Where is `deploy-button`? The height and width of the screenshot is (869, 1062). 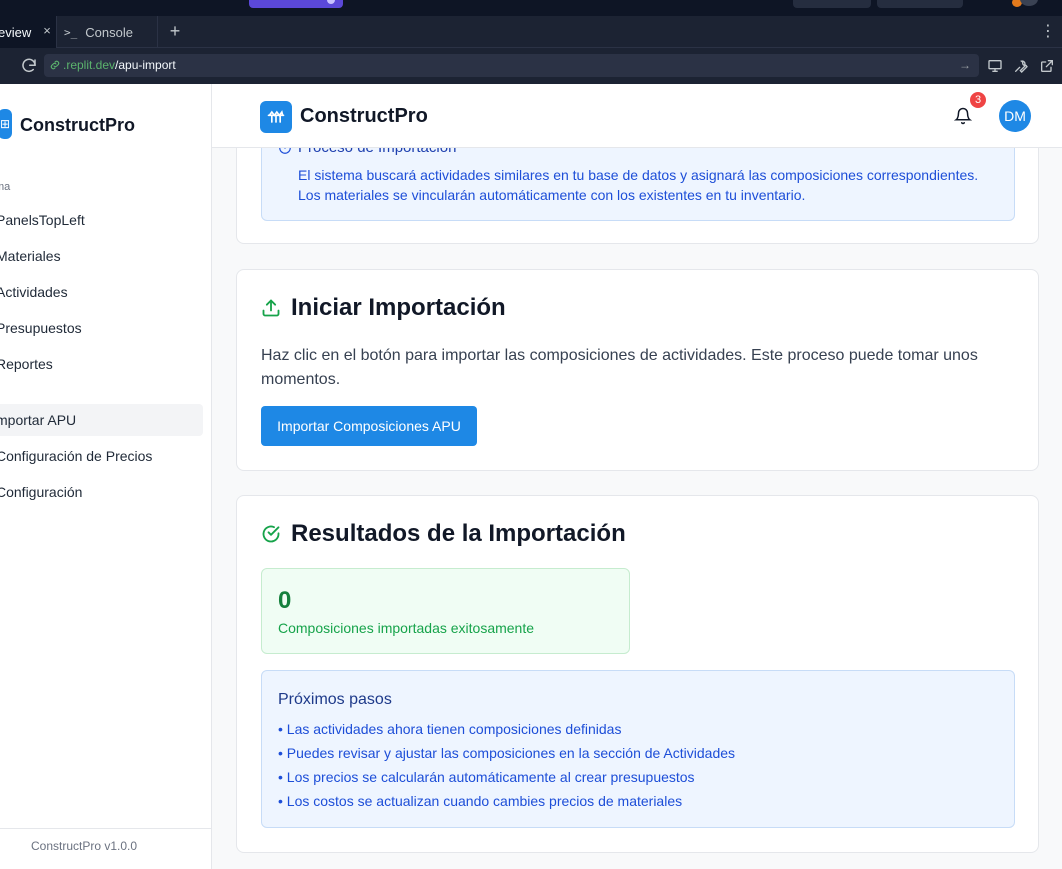
deploy-button is located at coordinates (920, 4).